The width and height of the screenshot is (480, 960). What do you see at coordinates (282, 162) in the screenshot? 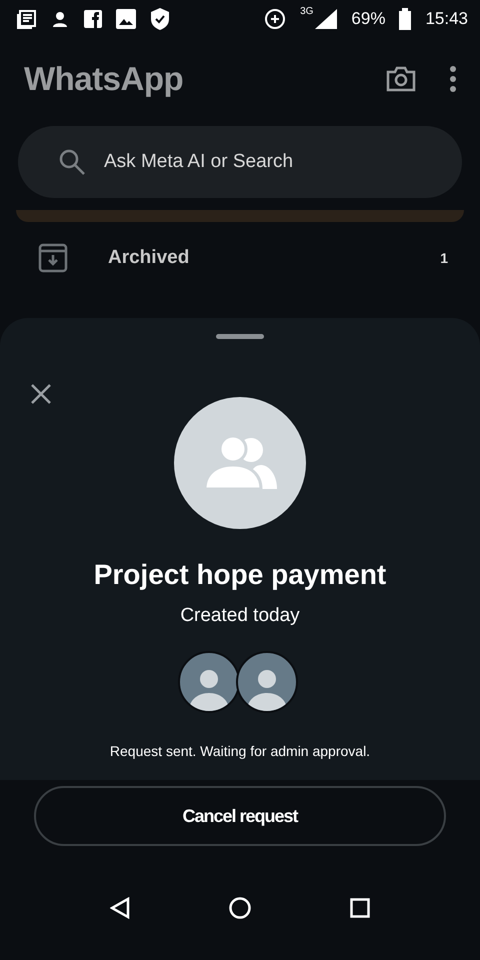
I see `search-field: Ask Meta AI or Search` at bounding box center [282, 162].